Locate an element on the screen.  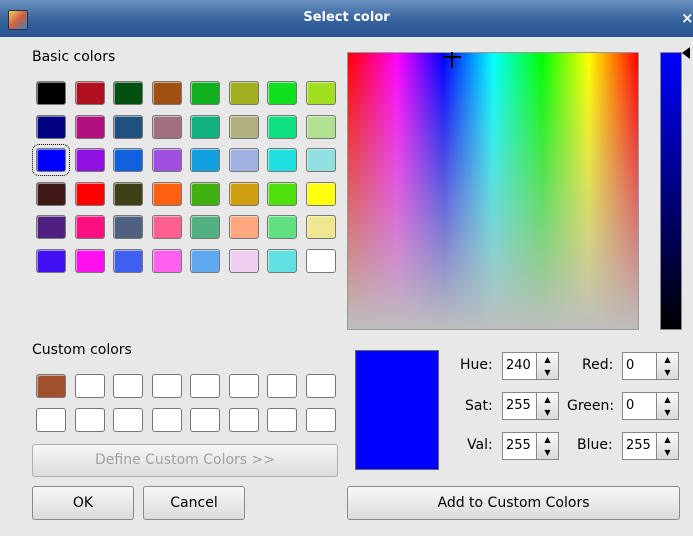
red-spin-arrows: ▲ ▼ is located at coordinates (667, 366).